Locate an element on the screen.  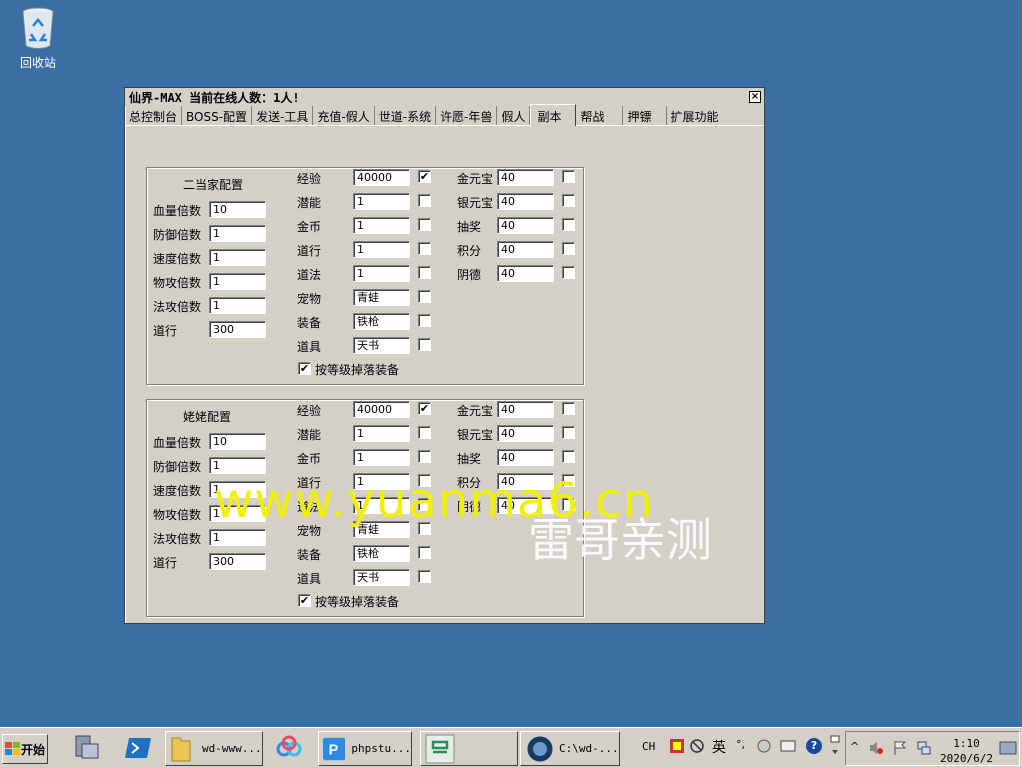
taskbar-button-app is located at coordinates (469, 748).